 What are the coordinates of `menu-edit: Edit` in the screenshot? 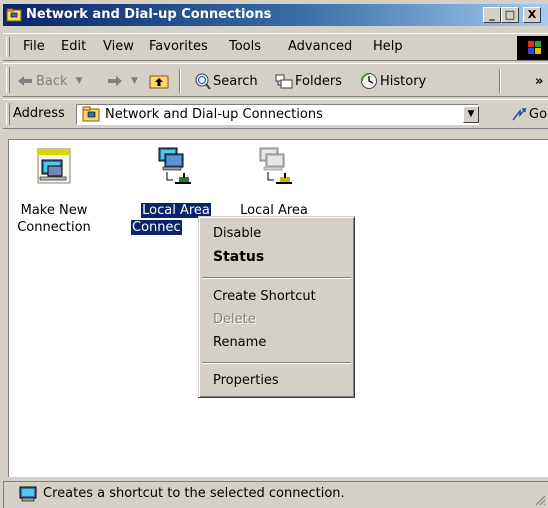 It's located at (73, 46).